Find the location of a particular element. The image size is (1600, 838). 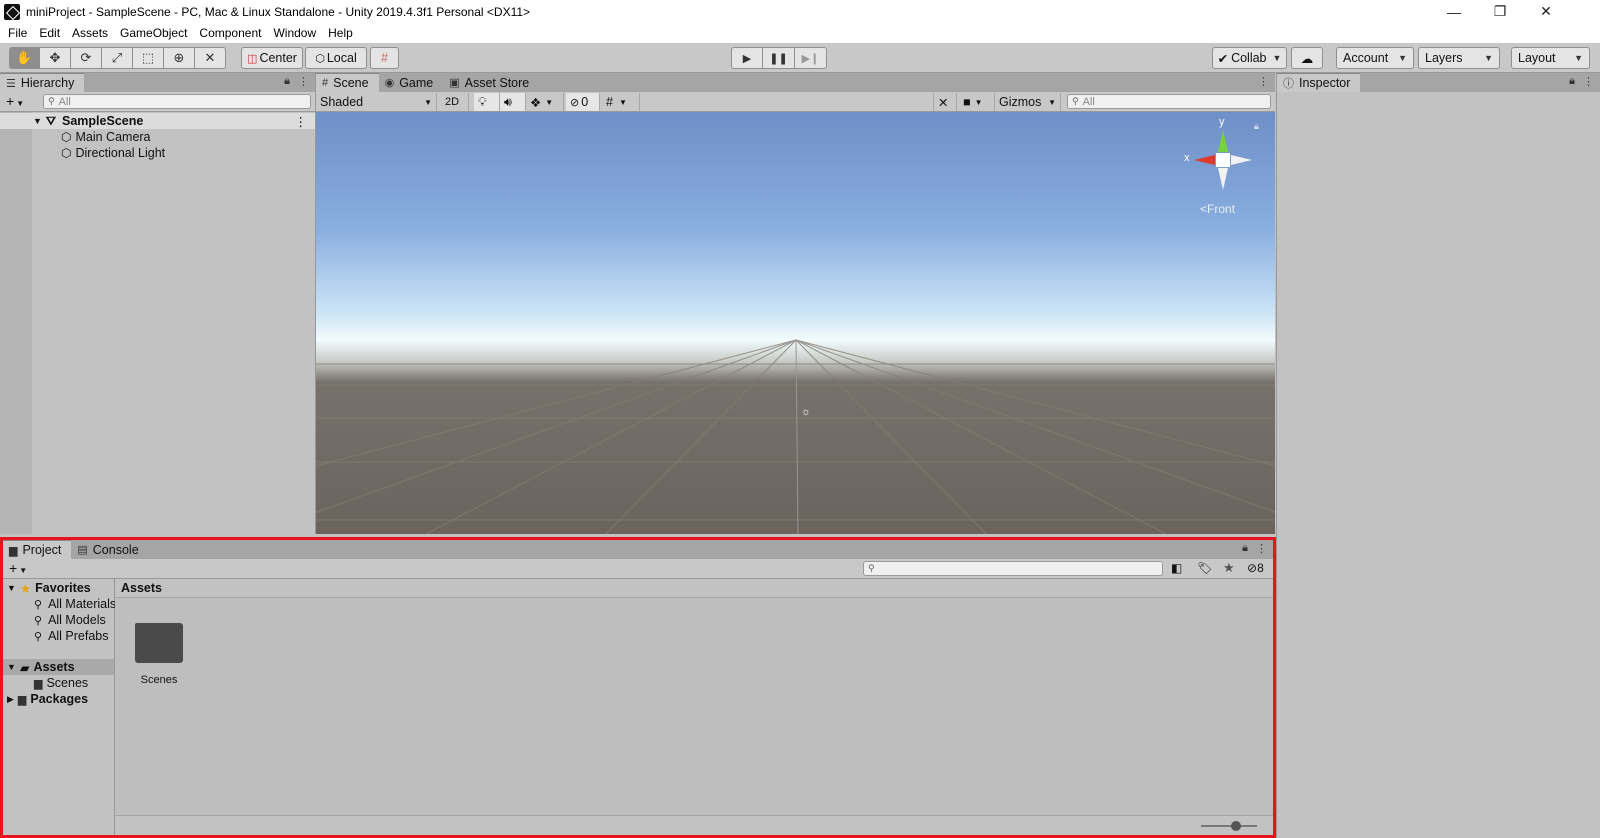

shading-mode-dropdown: Shaded ▼ is located at coordinates (376, 102).